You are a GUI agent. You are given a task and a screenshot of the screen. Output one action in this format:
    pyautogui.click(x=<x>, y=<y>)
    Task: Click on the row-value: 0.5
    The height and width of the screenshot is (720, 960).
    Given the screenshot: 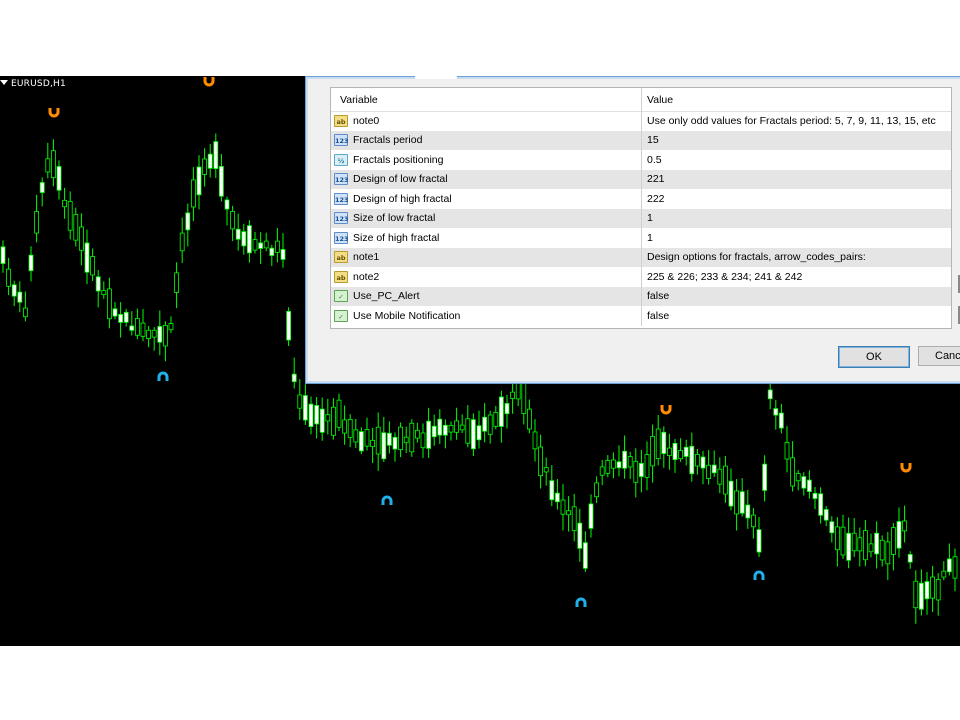 What is the action you would take?
    pyautogui.click(x=797, y=160)
    